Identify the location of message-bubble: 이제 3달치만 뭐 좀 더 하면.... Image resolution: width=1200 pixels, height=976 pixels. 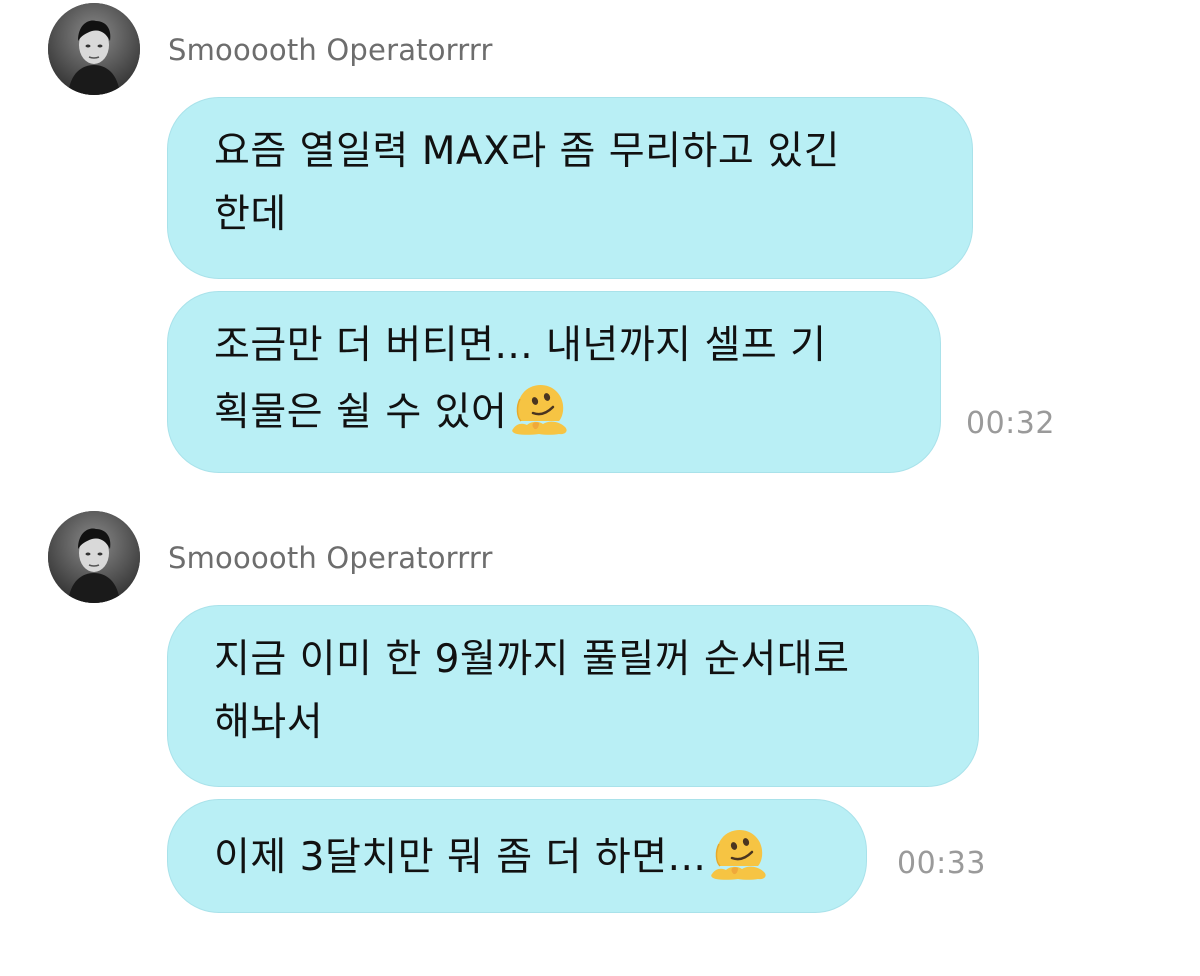
(517, 856).